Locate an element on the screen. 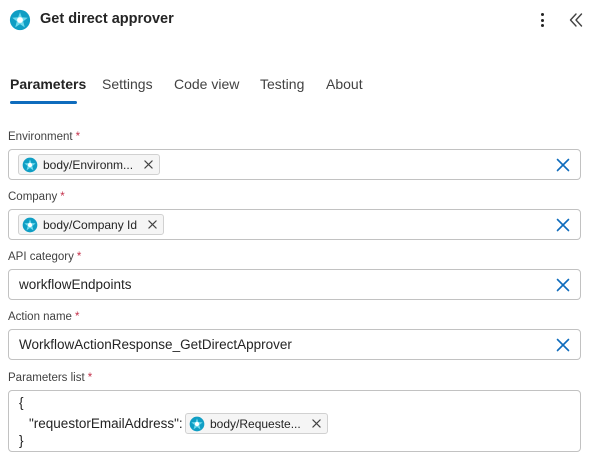 This screenshot has width=595, height=468. api-category-value: workflowEndpoints is located at coordinates (75, 284).